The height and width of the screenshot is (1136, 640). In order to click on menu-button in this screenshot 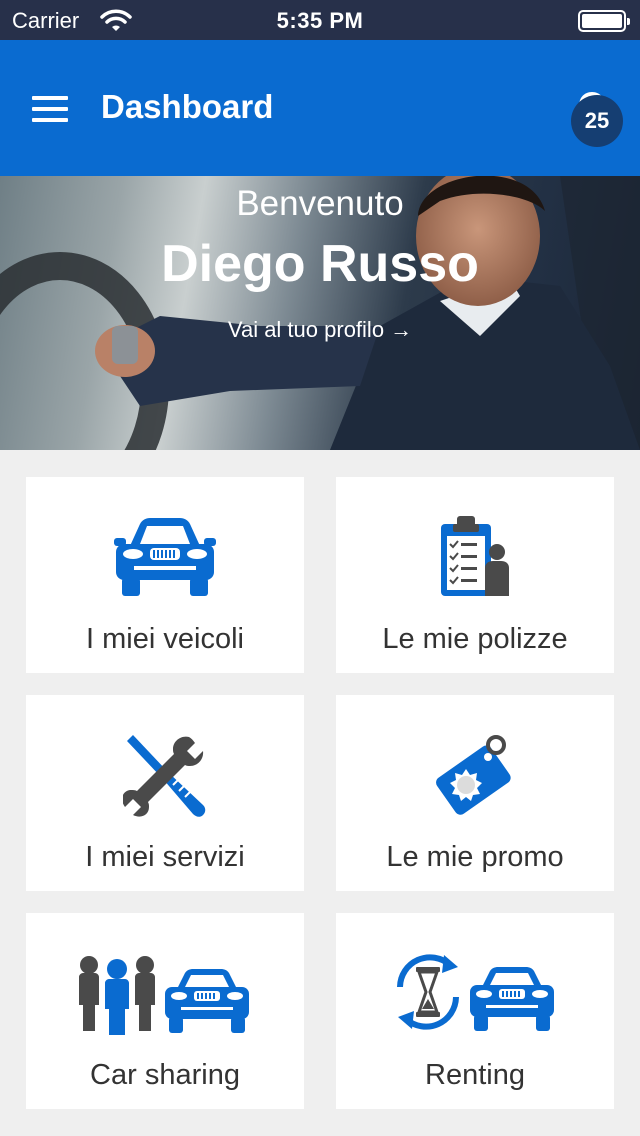, I will do `click(50, 109)`.